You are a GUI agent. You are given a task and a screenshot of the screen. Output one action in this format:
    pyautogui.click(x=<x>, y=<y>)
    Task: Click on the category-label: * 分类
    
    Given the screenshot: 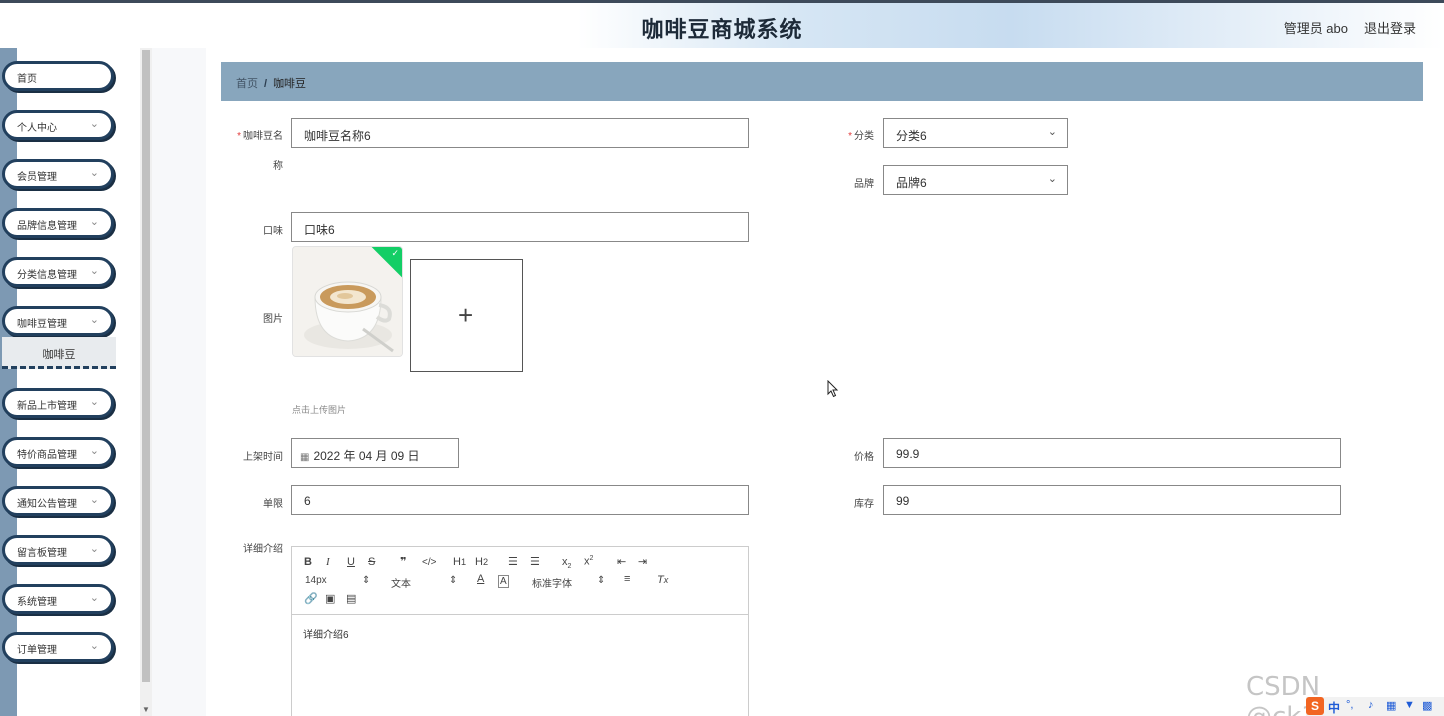 What is the action you would take?
    pyautogui.click(x=861, y=136)
    